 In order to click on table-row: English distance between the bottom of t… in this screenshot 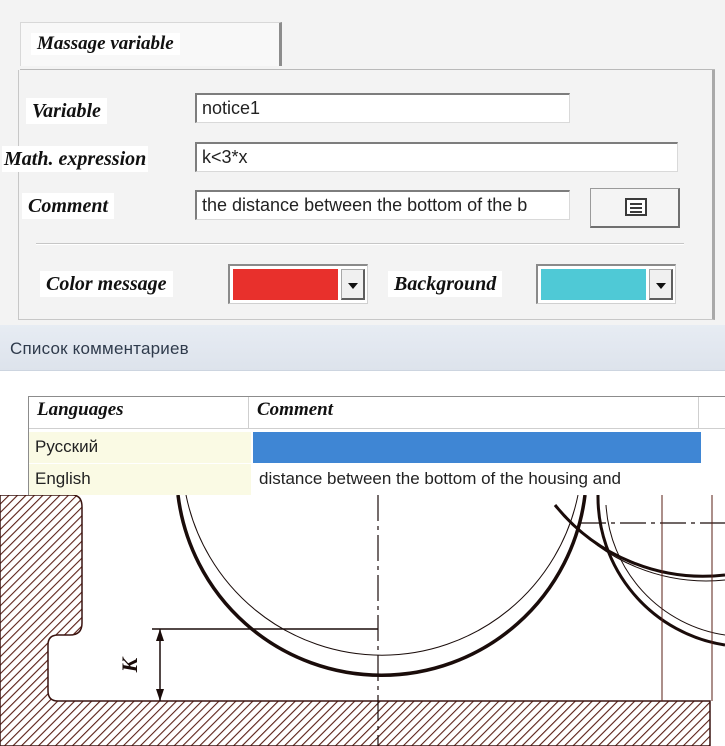, I will do `click(377, 480)`.